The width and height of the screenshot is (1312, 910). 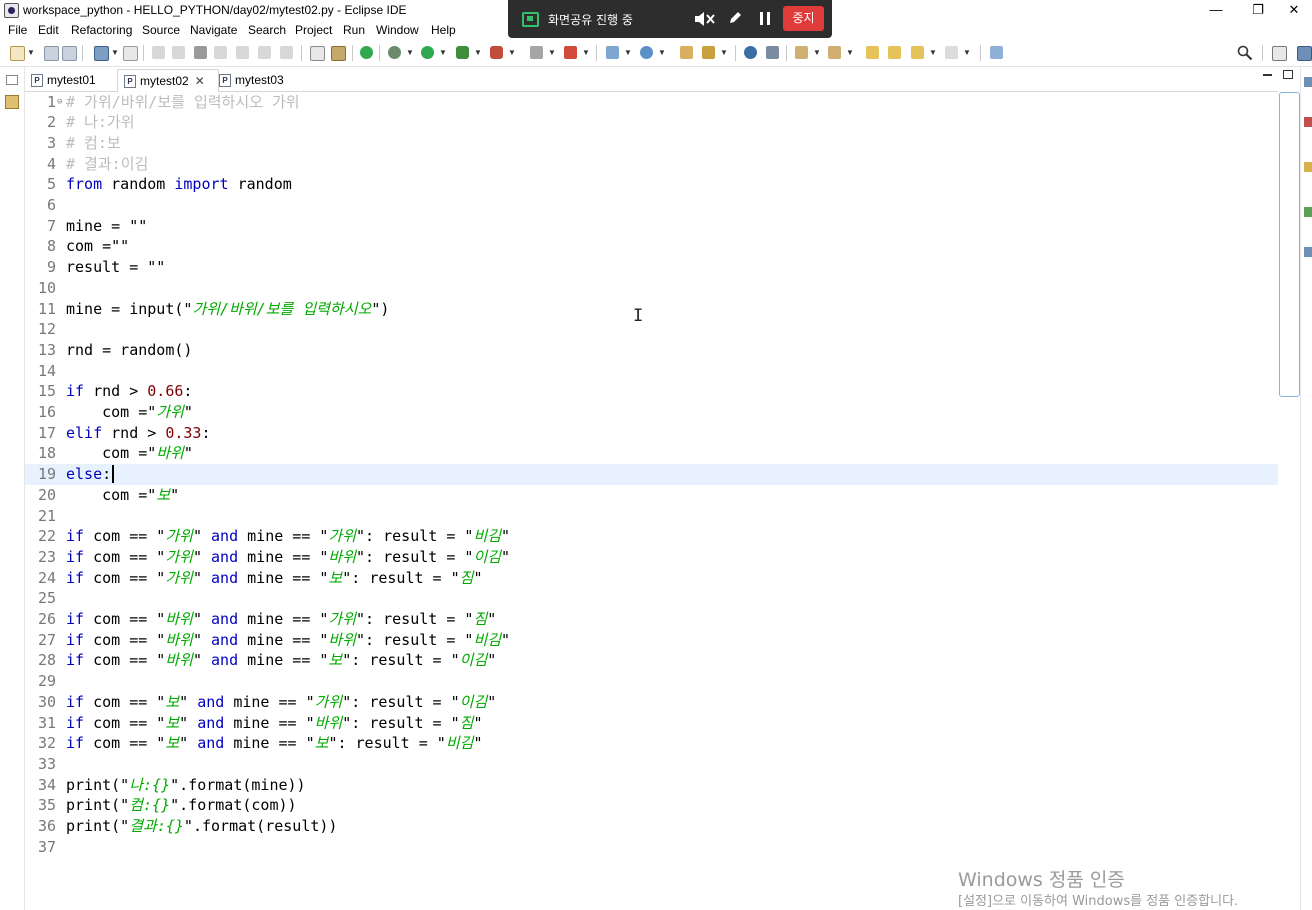 I want to click on pydev-package-icon, so click(x=1308, y=252).